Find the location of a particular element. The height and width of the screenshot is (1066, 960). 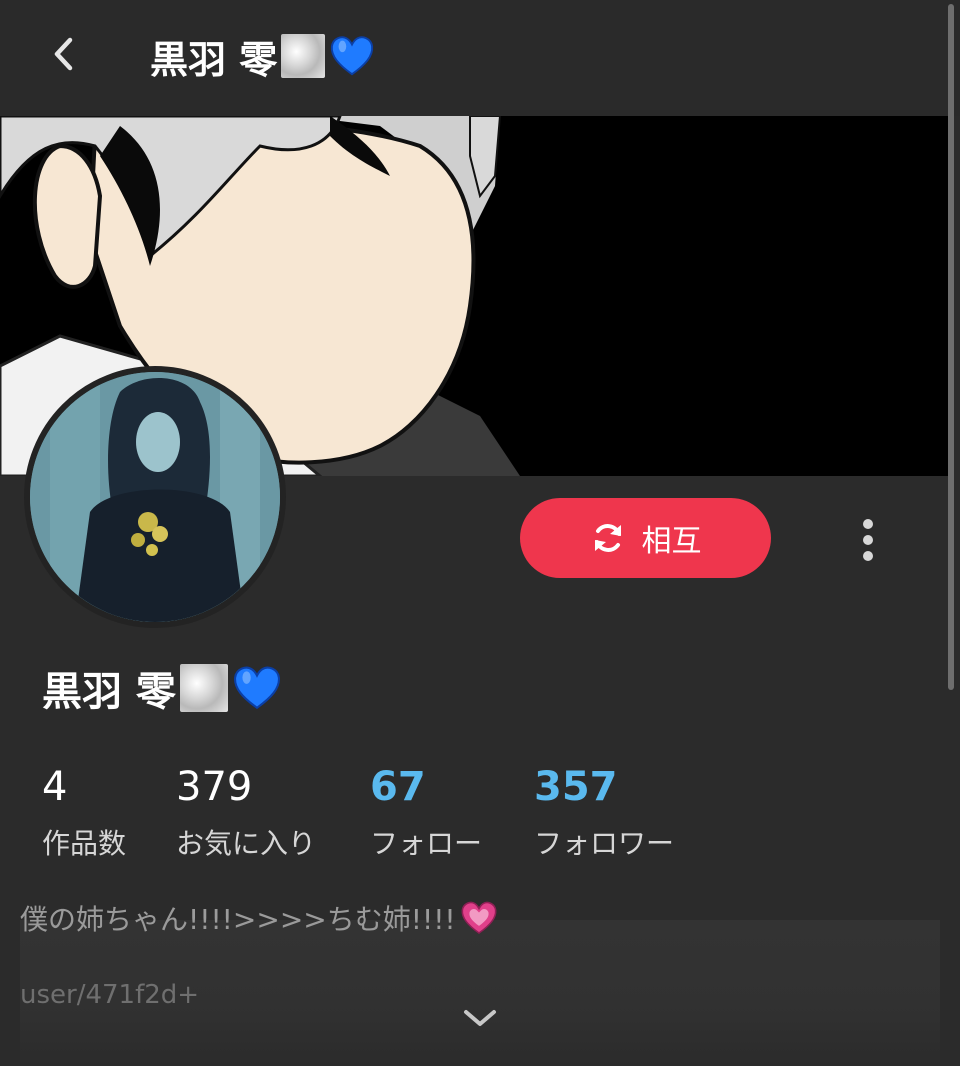

profile-name-text: 黒羽 零 is located at coordinates (109, 692).